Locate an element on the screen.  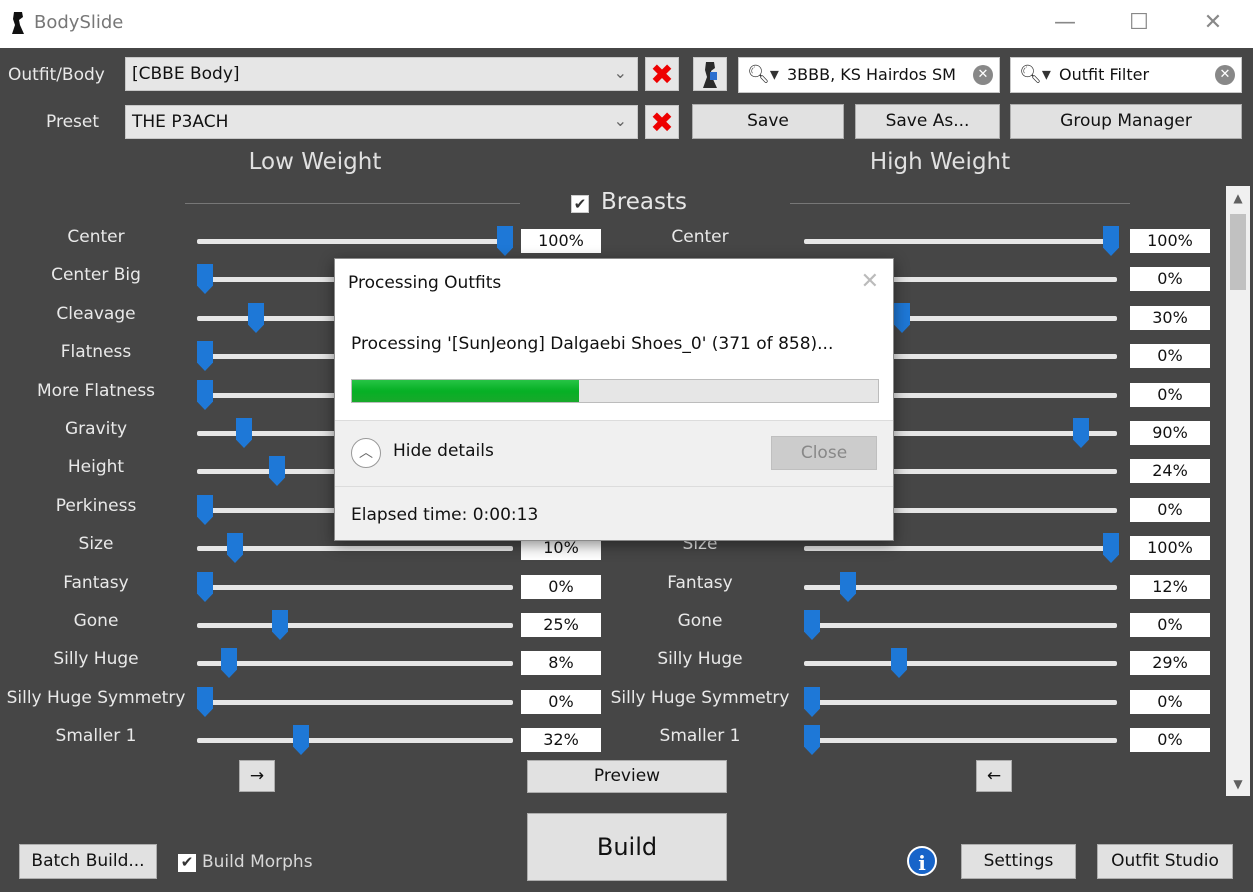
close-window-button: ✕ is located at coordinates (1213, 23).